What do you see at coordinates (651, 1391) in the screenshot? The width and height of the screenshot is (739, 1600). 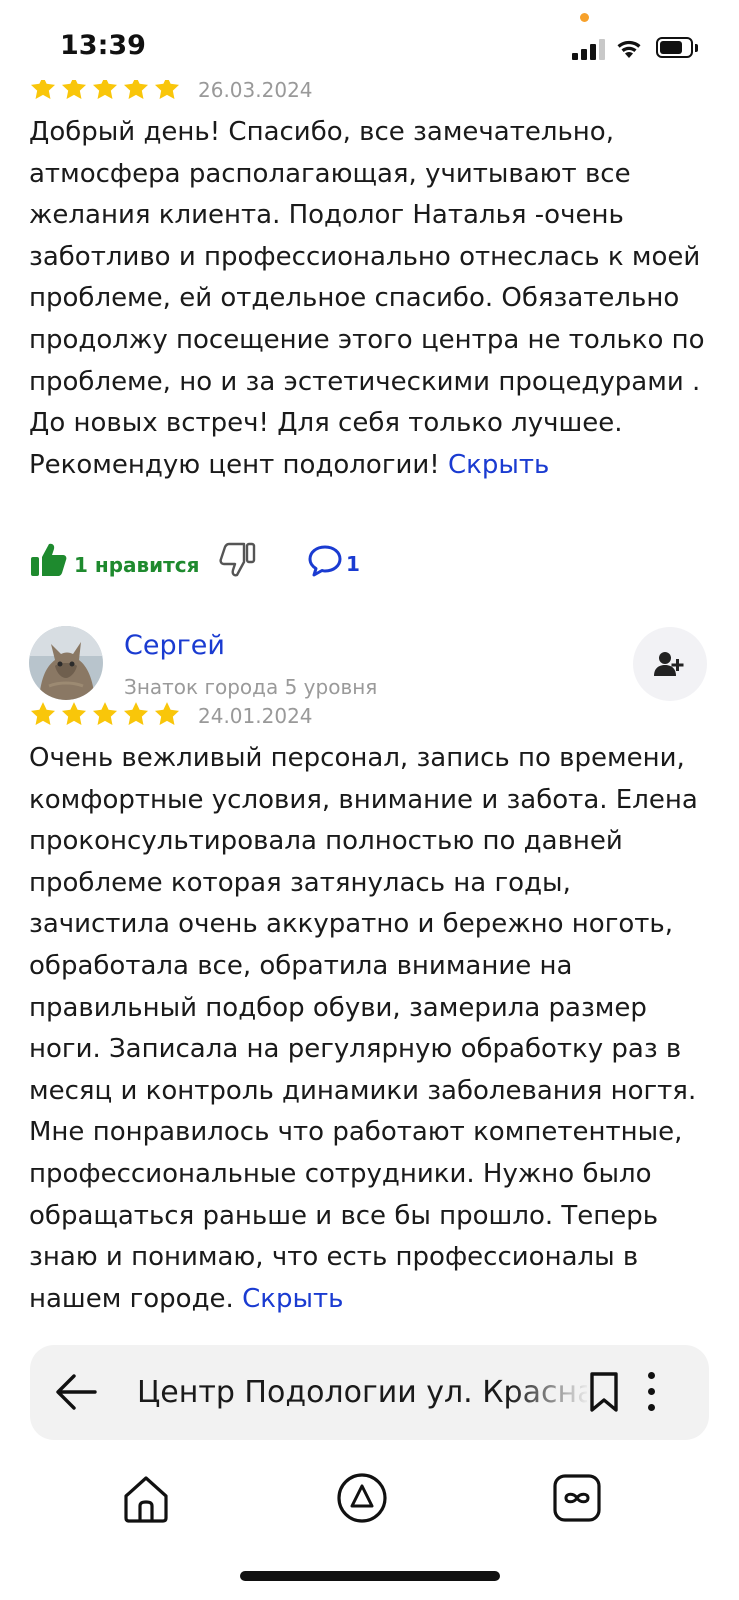 I see `more-vertical-icon` at bounding box center [651, 1391].